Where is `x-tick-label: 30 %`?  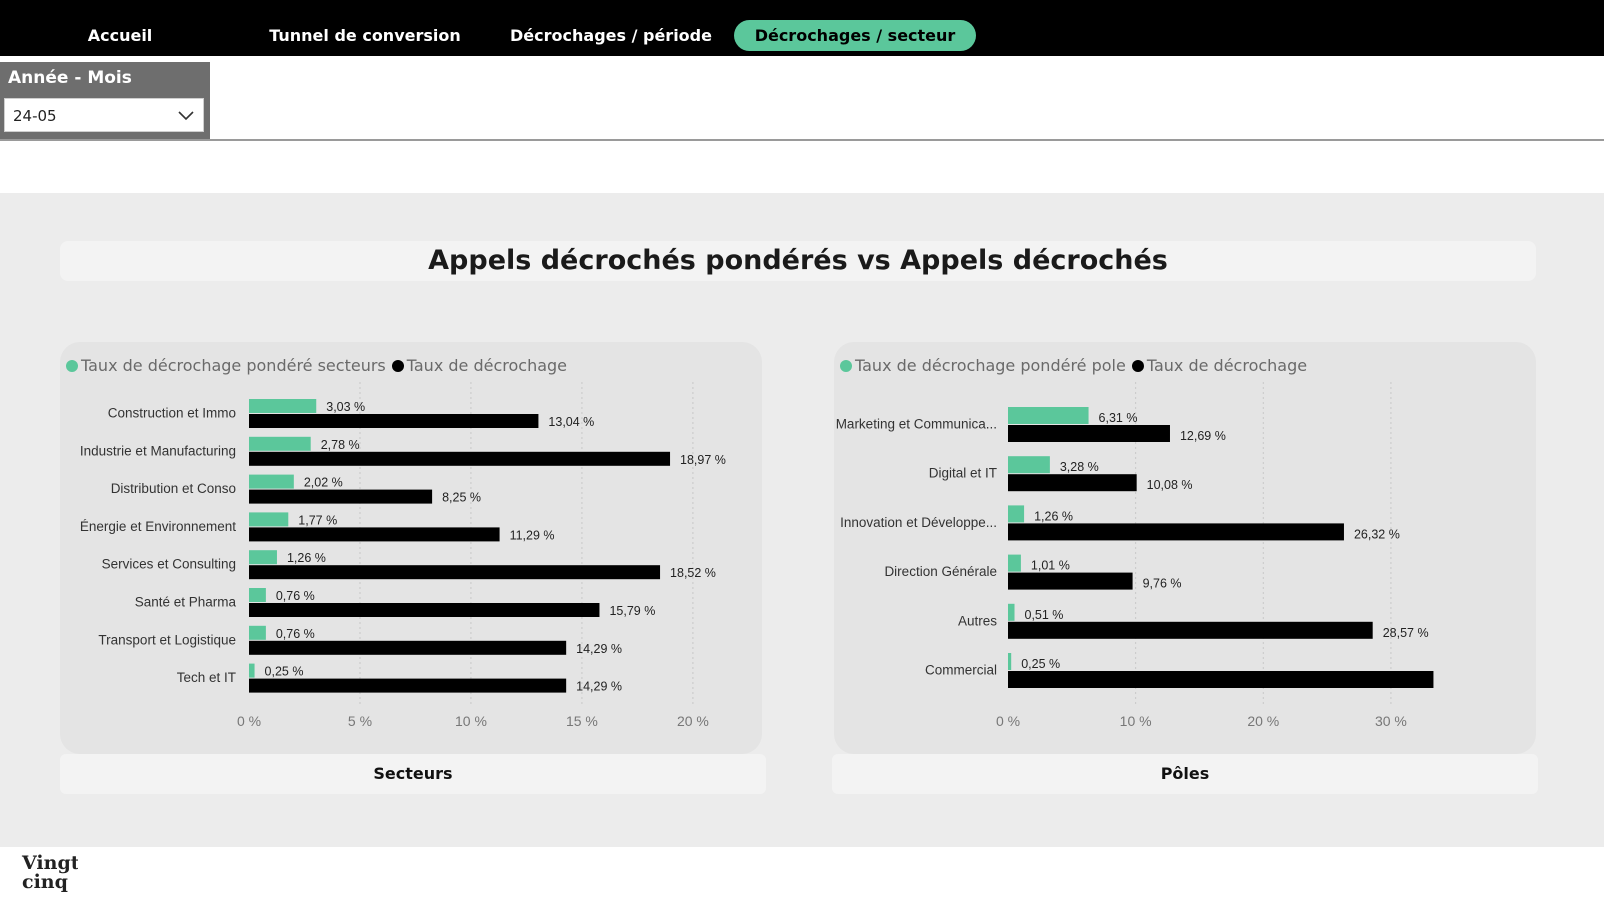
x-tick-label: 30 % is located at coordinates (1391, 721).